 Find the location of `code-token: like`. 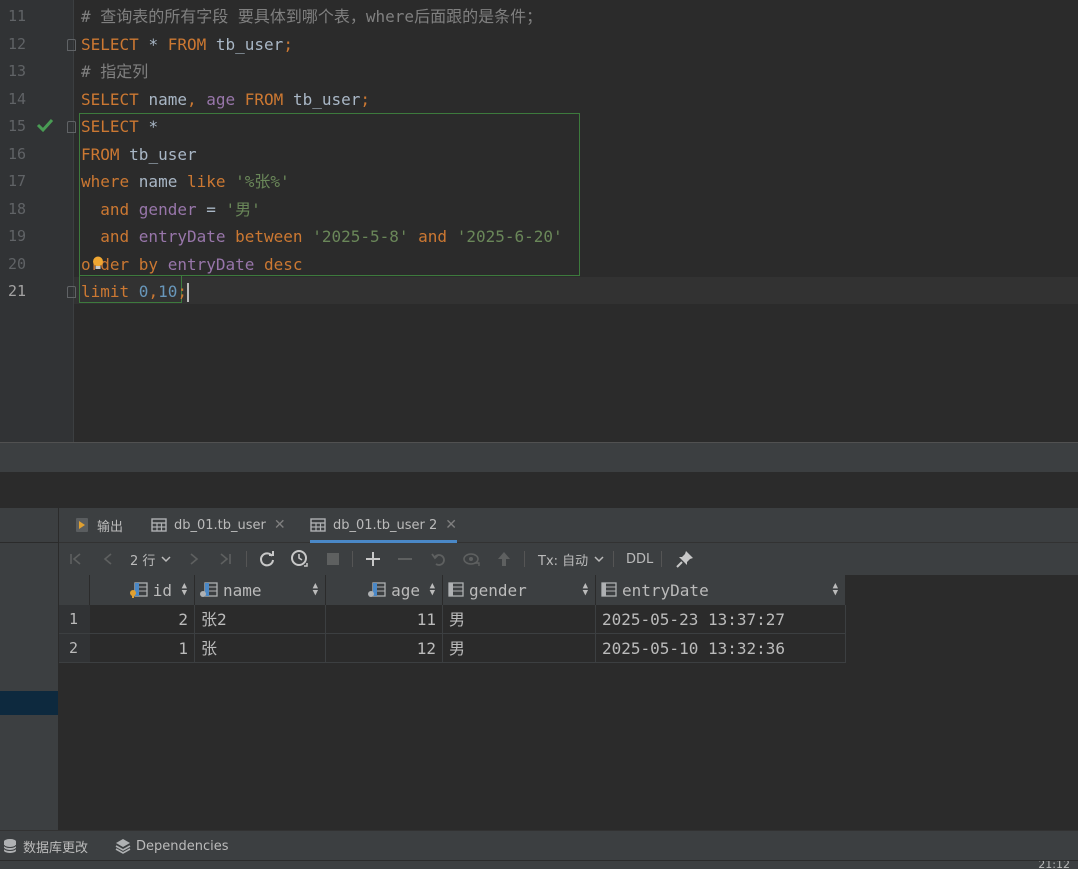

code-token: like is located at coordinates (211, 181).